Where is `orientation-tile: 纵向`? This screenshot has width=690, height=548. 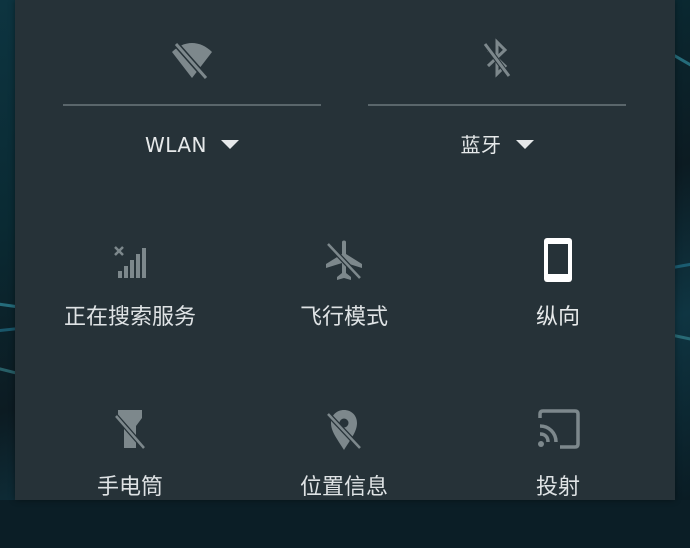
orientation-tile: 纵向 is located at coordinates (558, 308).